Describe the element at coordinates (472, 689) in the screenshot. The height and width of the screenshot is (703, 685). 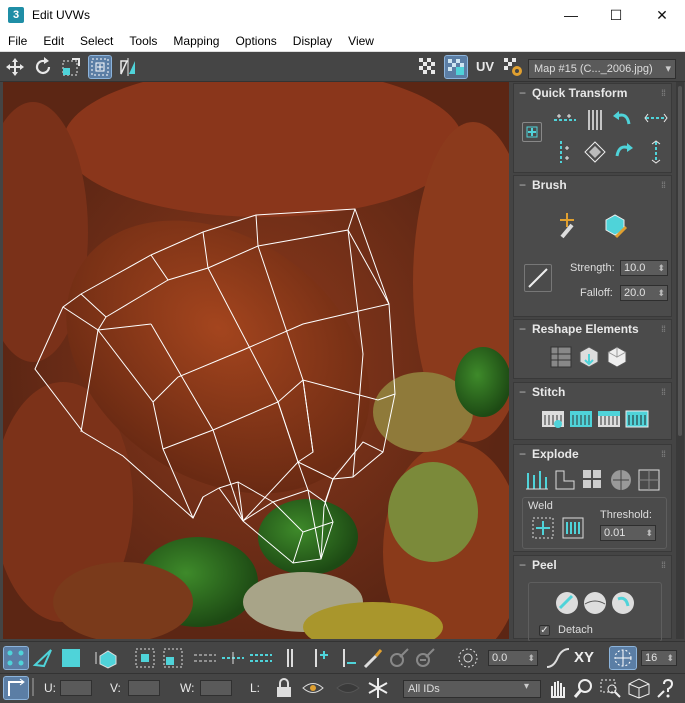
I see `material-id-dropdown: All IDs` at that location.